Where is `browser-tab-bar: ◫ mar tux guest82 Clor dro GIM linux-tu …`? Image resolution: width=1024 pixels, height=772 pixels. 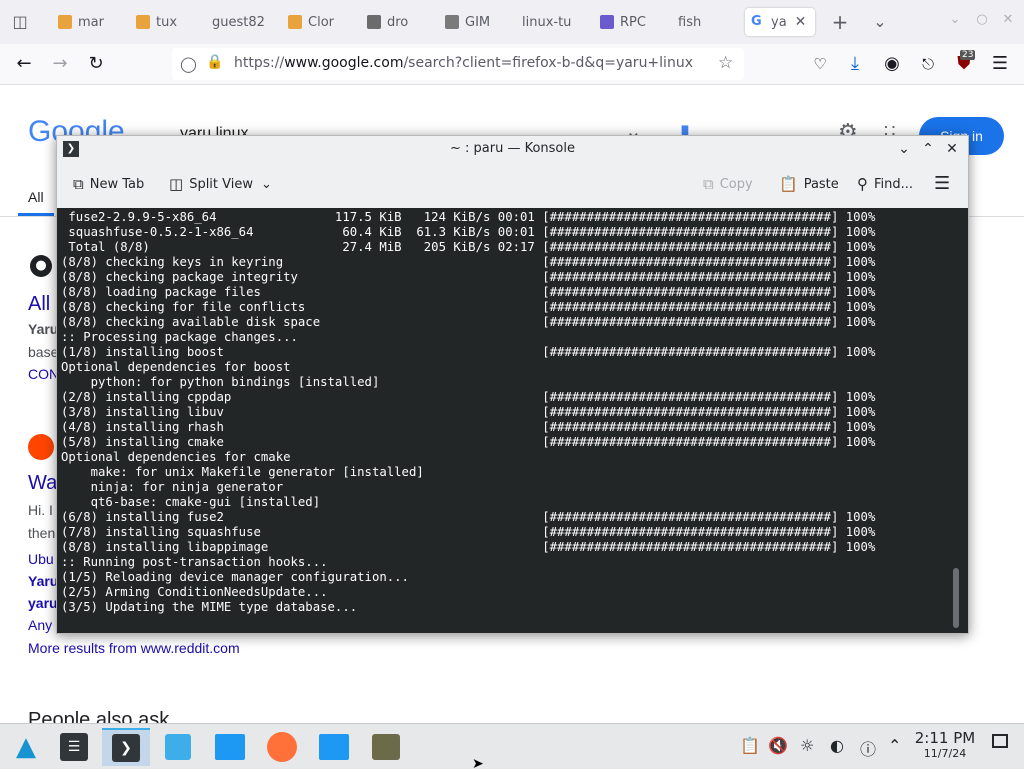 browser-tab-bar: ◫ mar tux guest82 Clor dro GIM linux-tu … is located at coordinates (512, 22).